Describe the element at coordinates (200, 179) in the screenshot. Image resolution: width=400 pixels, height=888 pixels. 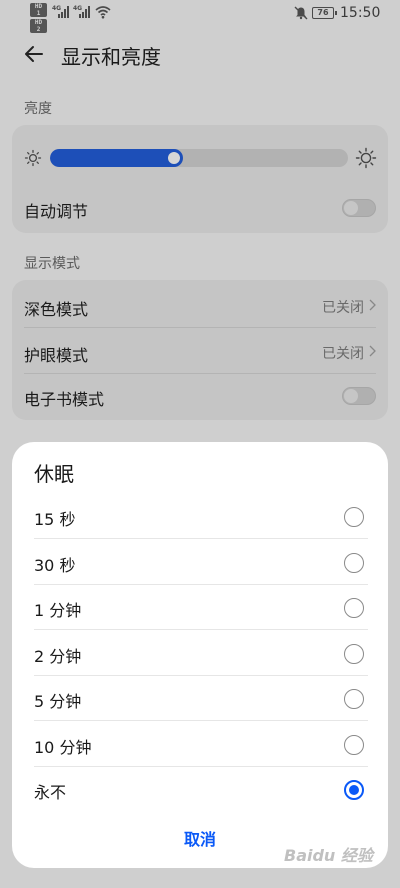
I see `brightness-card: 自动调节` at that location.